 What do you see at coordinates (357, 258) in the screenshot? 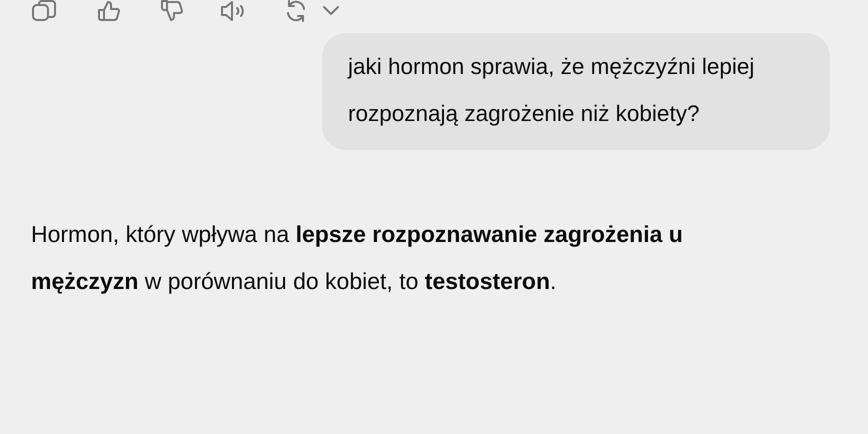
I see `assistant-message: Hormon, który wpływa na lepsze rozpoznawanie zagrożenia u mężczyzn w porównaniu do kobiet, to testosteron.` at bounding box center [357, 258].